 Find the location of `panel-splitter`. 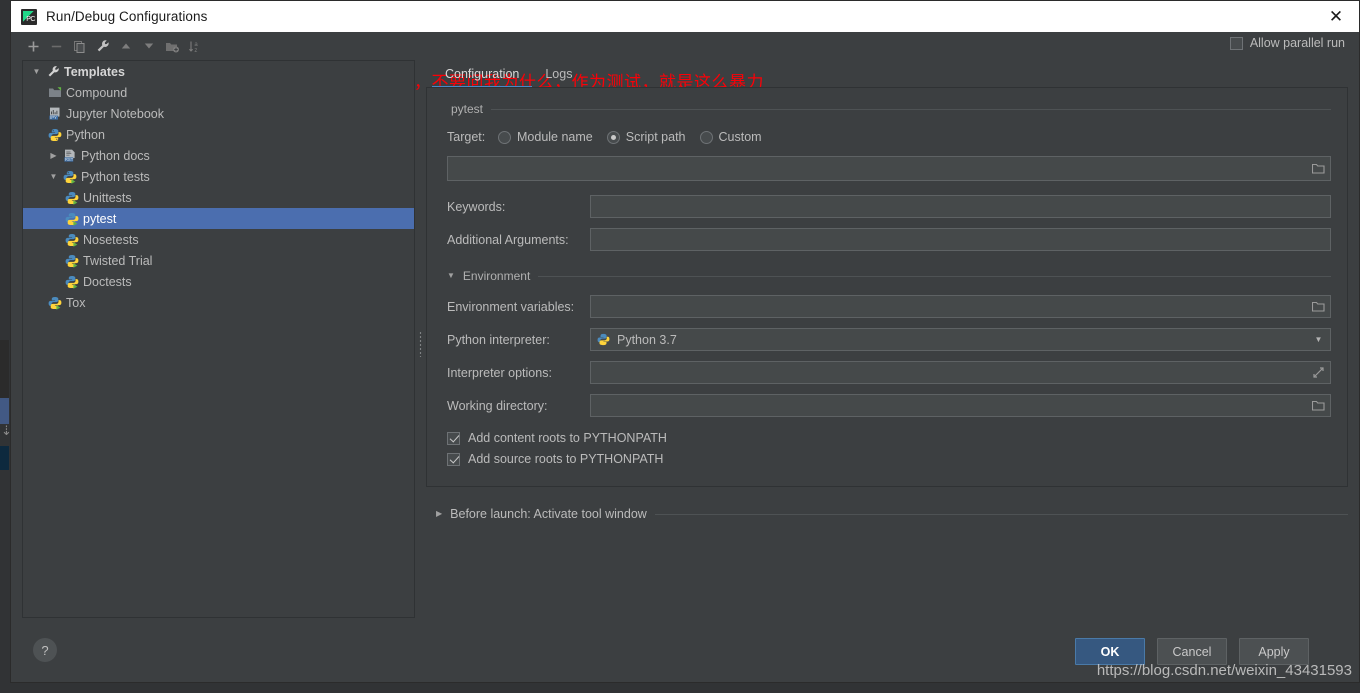

panel-splitter is located at coordinates (420, 344).